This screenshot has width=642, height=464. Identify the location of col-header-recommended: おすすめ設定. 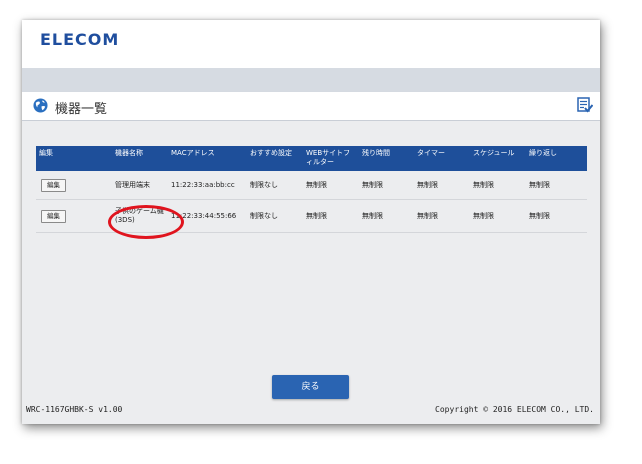
(275, 158).